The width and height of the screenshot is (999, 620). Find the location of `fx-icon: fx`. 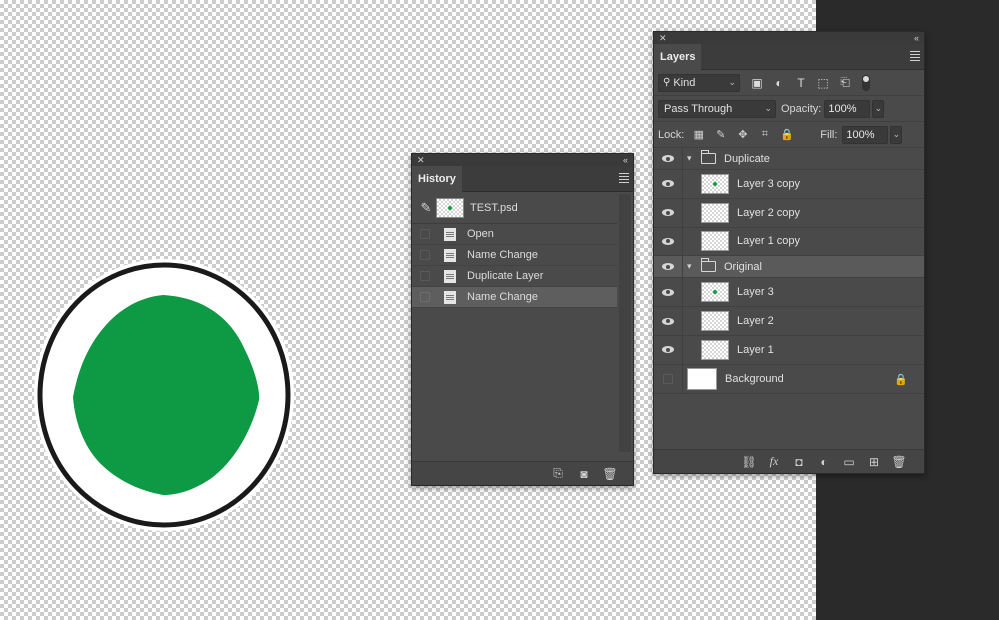

fx-icon: fx is located at coordinates (774, 461).